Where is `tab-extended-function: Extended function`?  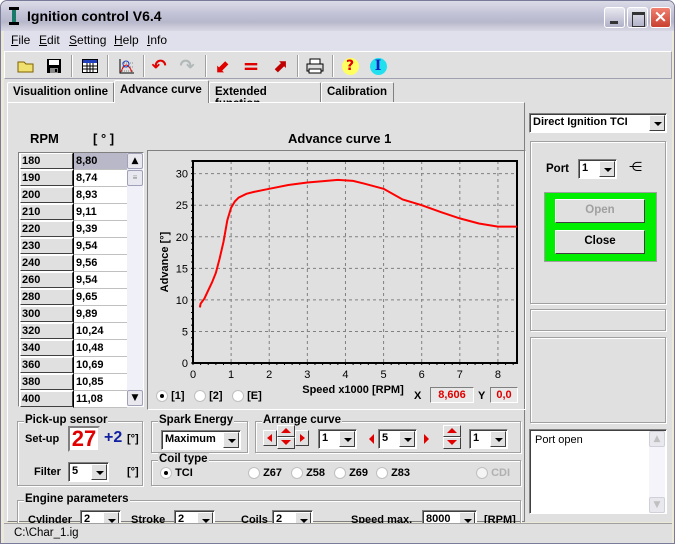
tab-extended-function: Extended function is located at coordinates (265, 96).